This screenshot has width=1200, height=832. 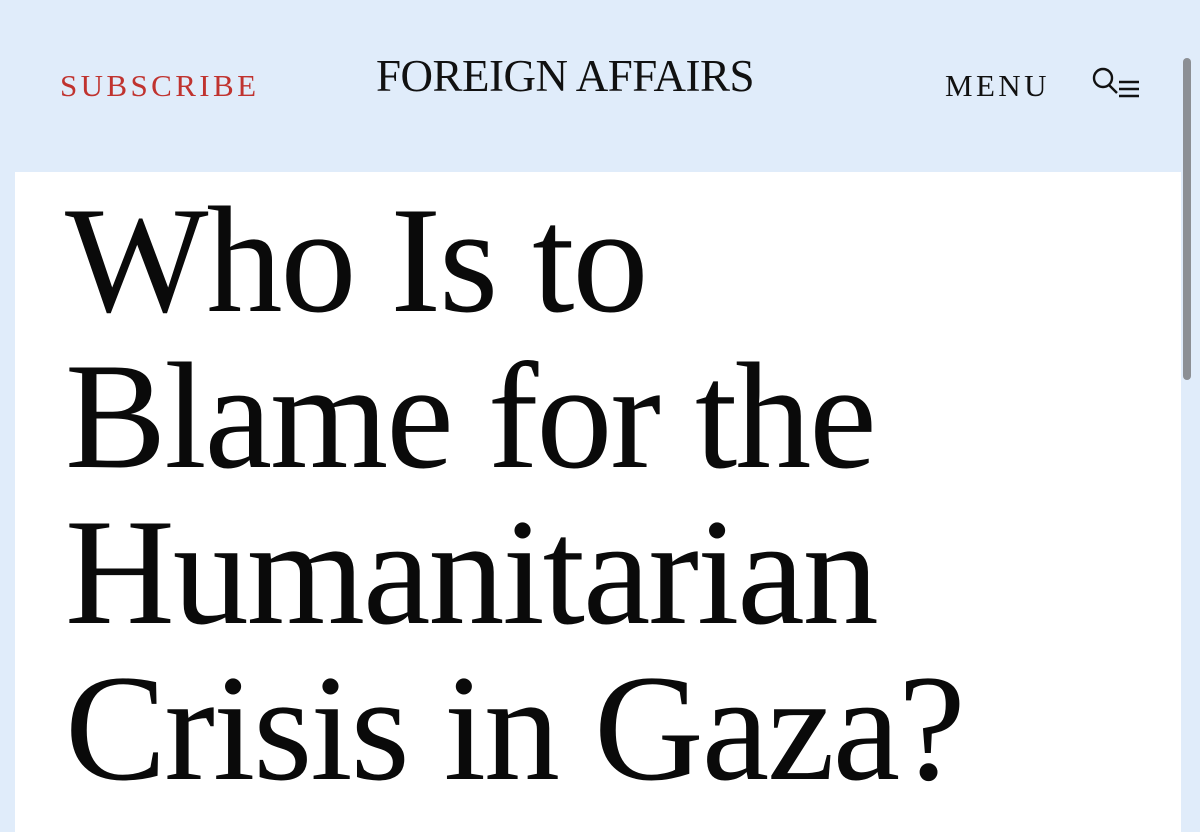 I want to click on subscribe-link: SUBSCRIBE, so click(x=159, y=85).